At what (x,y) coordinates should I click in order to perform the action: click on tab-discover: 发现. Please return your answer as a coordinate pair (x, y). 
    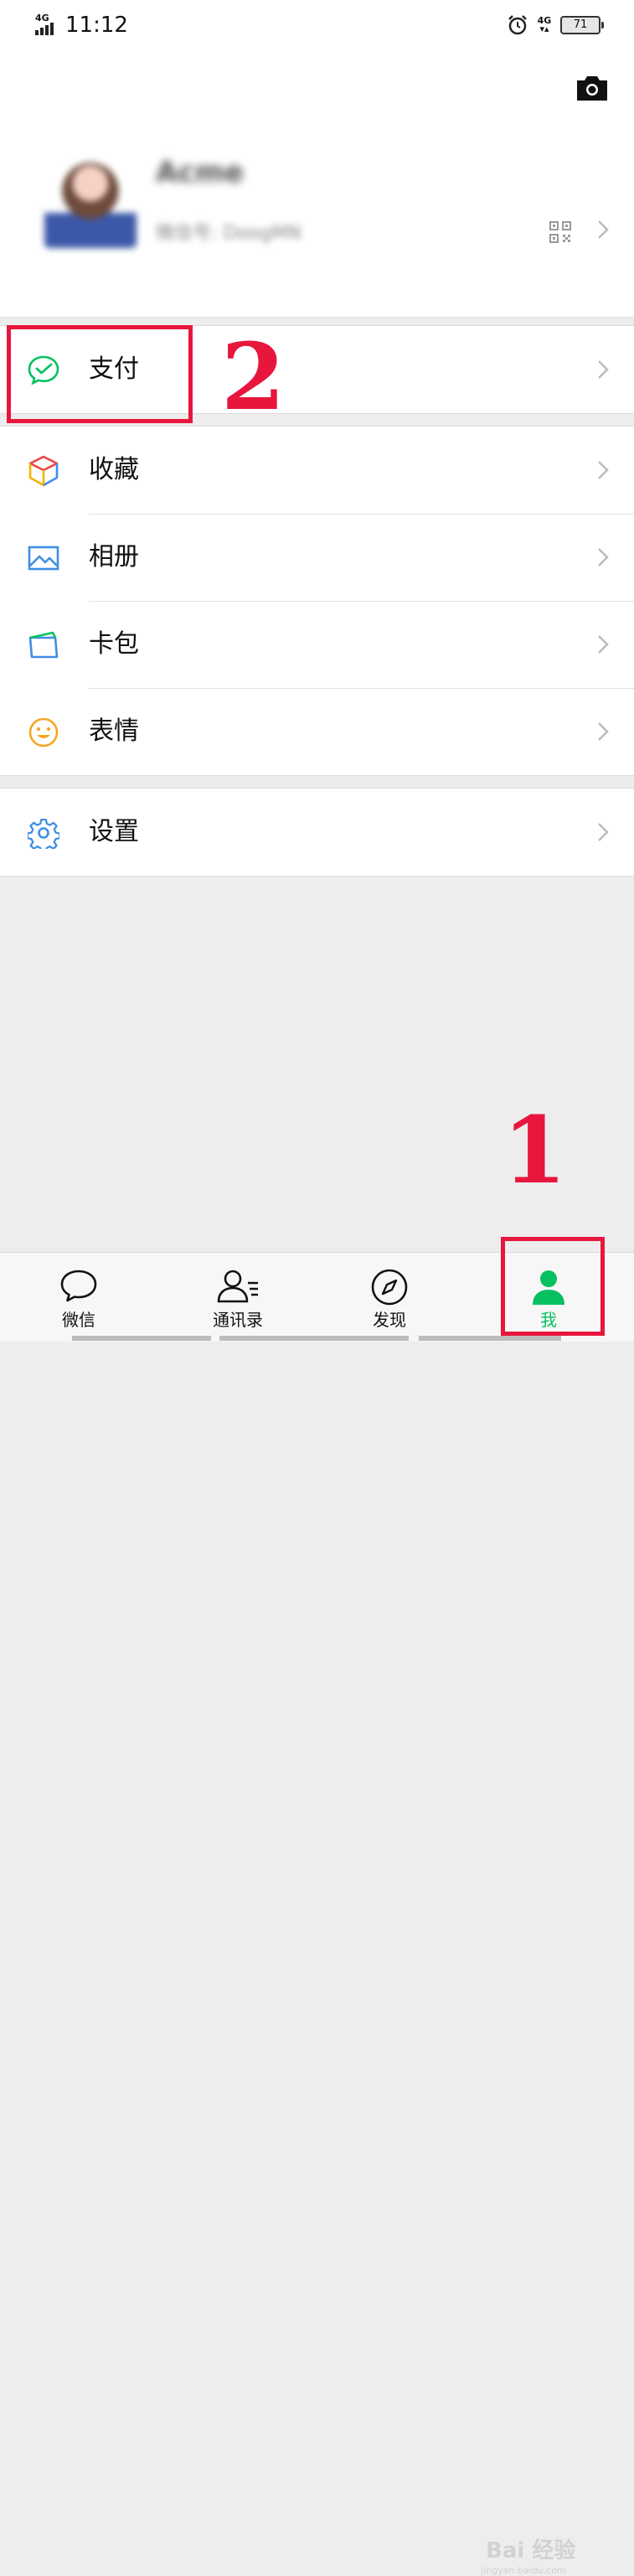
    Looking at the image, I should click on (389, 1297).